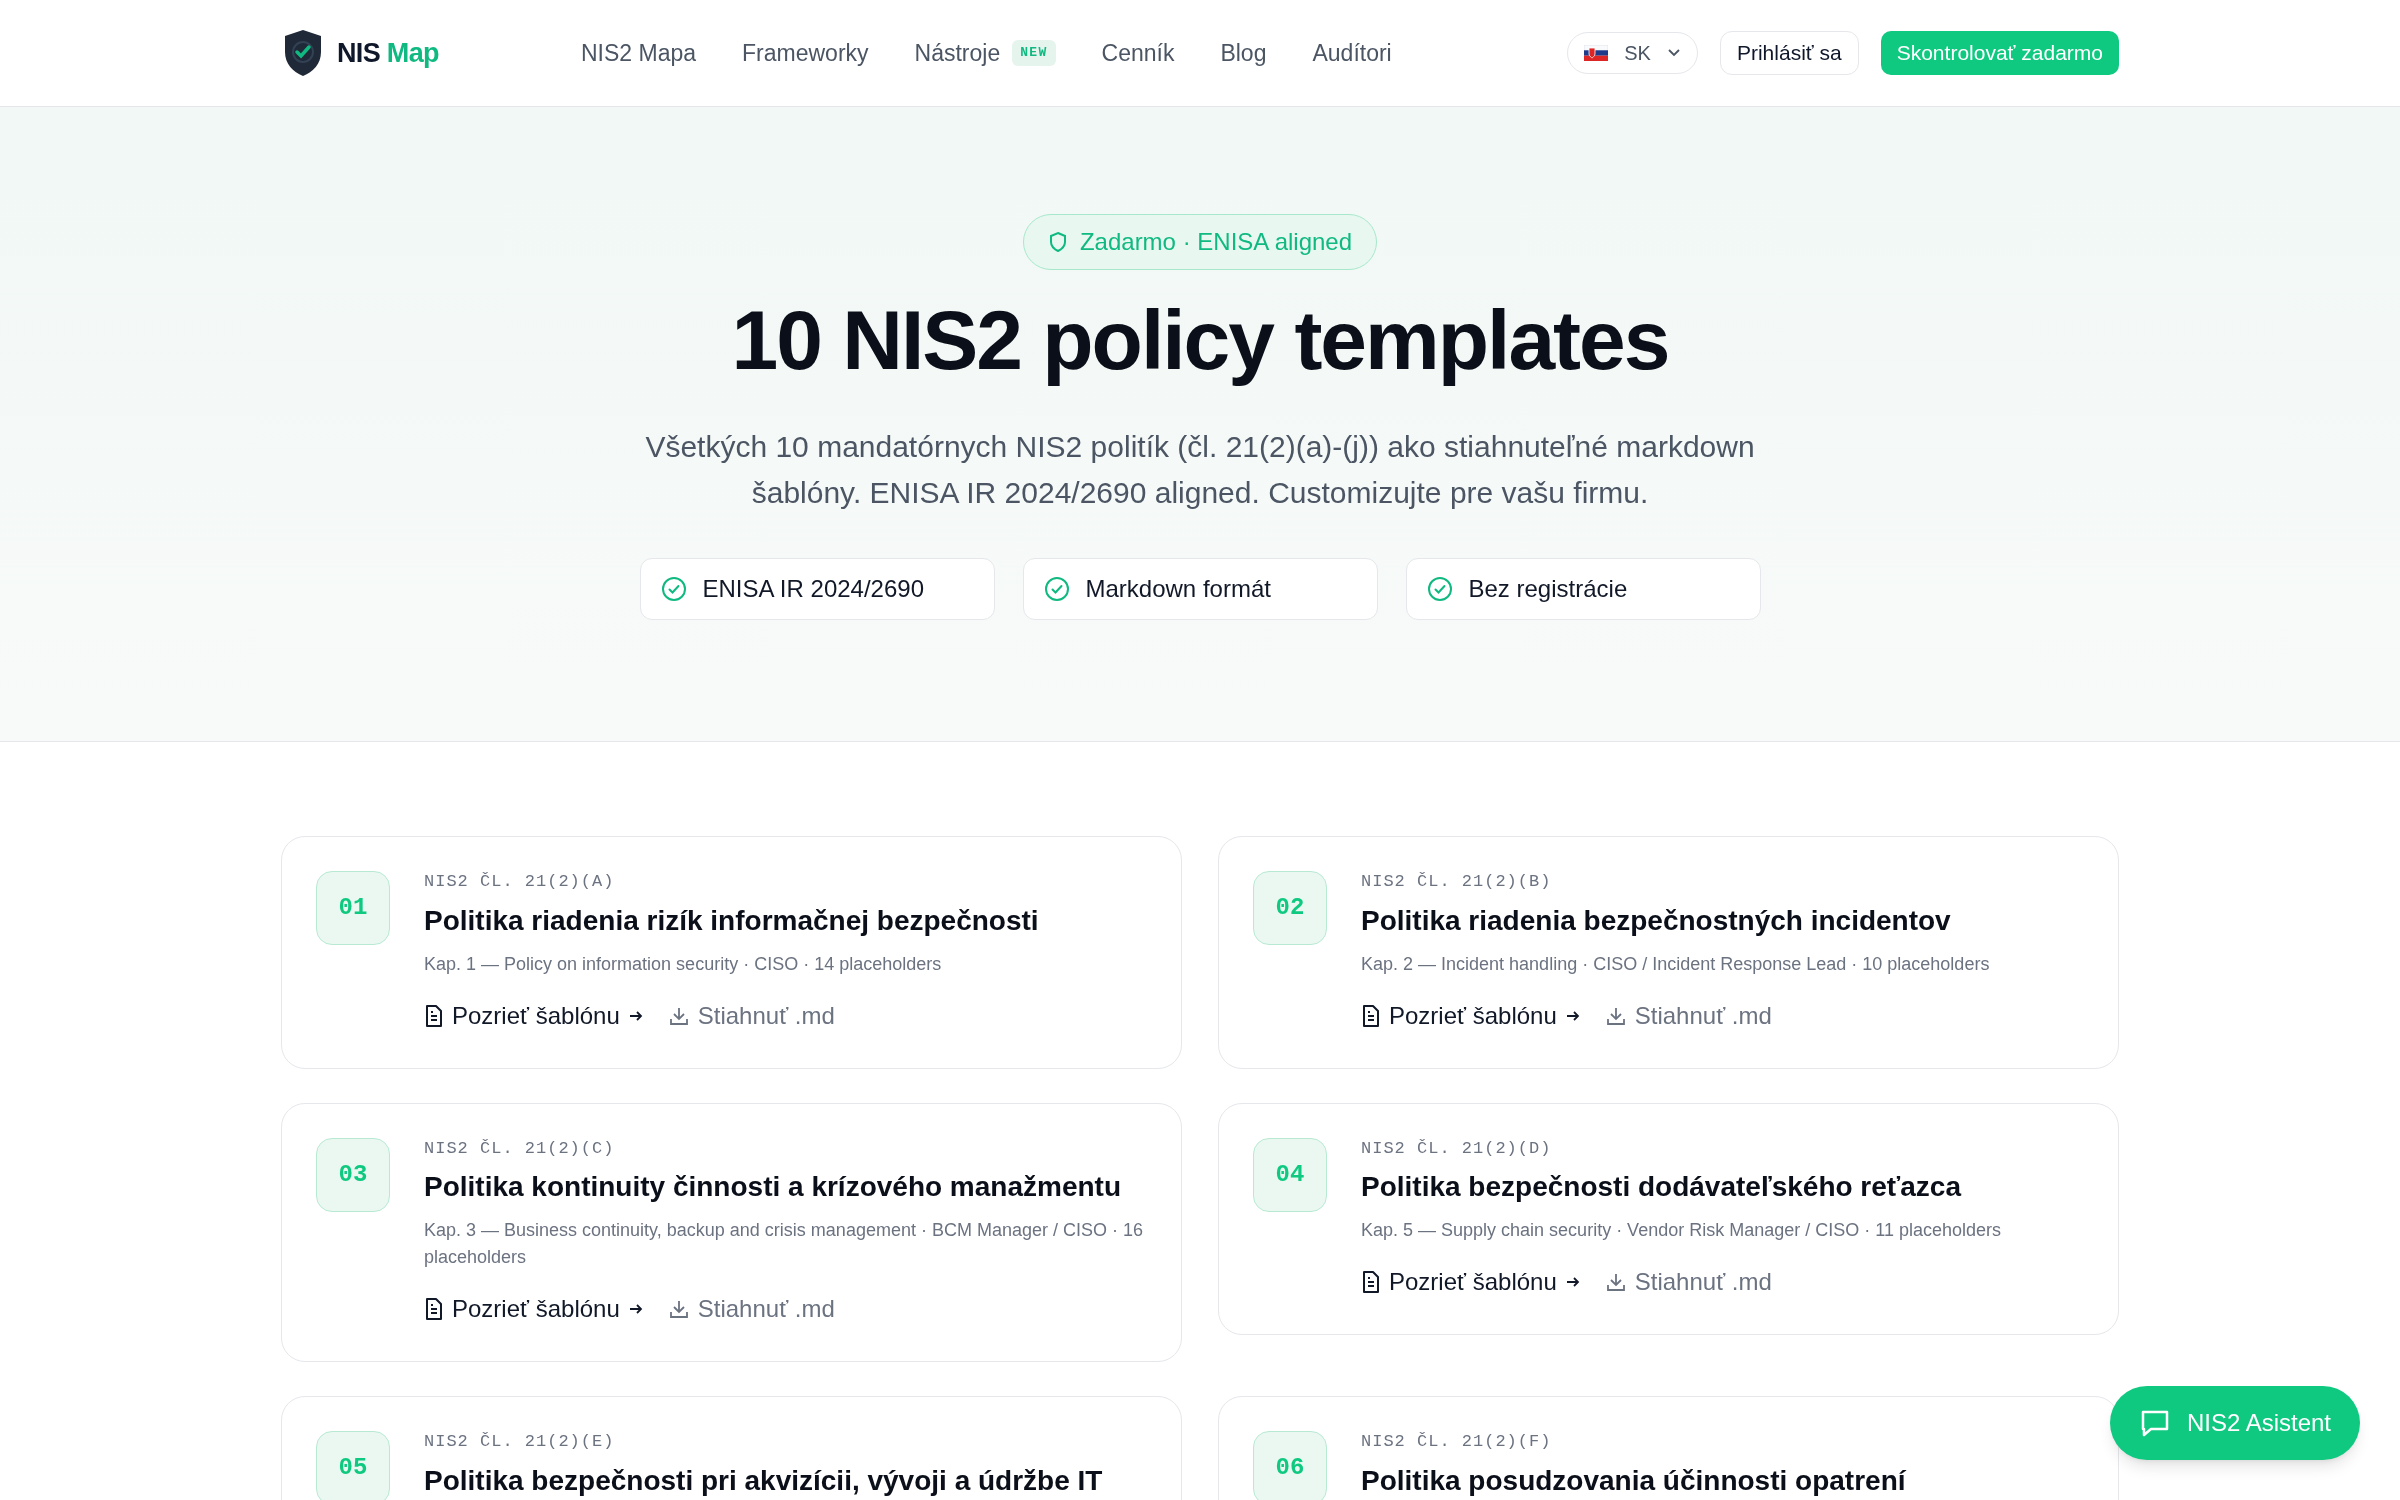  I want to click on article-reference: NIS2 ČL. 21(2)(A), so click(520, 882).